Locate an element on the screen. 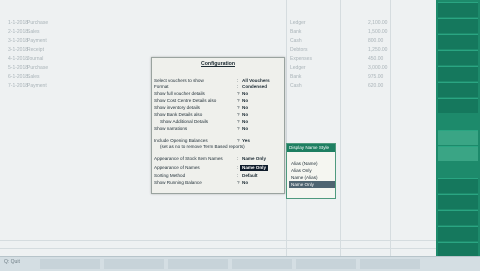 This screenshot has width=480, height=271. ledger-row: 1-1-2018 Purchase Ledger 2,100.00 is located at coordinates (198, 23).